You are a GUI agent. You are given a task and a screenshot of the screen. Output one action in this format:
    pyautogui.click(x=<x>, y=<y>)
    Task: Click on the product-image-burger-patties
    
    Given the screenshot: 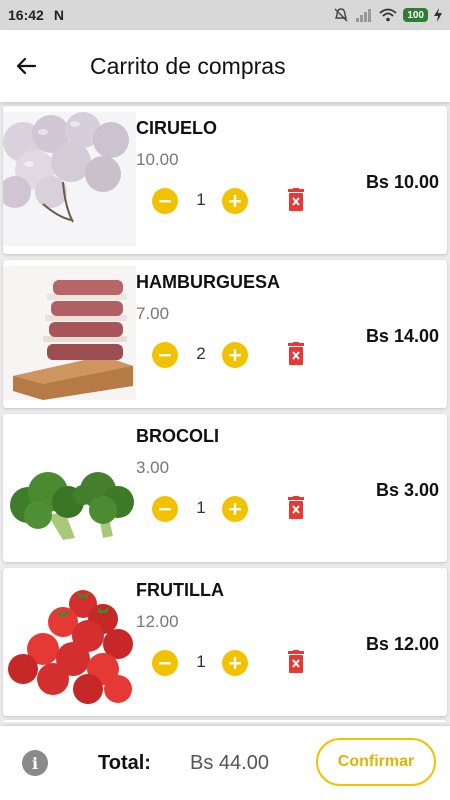 What is the action you would take?
    pyautogui.click(x=69, y=333)
    